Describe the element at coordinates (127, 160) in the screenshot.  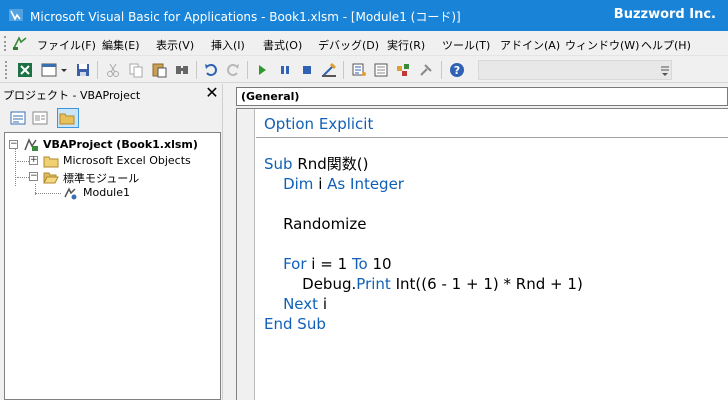
I see `tree-label: Microsoft Excel Objects` at that location.